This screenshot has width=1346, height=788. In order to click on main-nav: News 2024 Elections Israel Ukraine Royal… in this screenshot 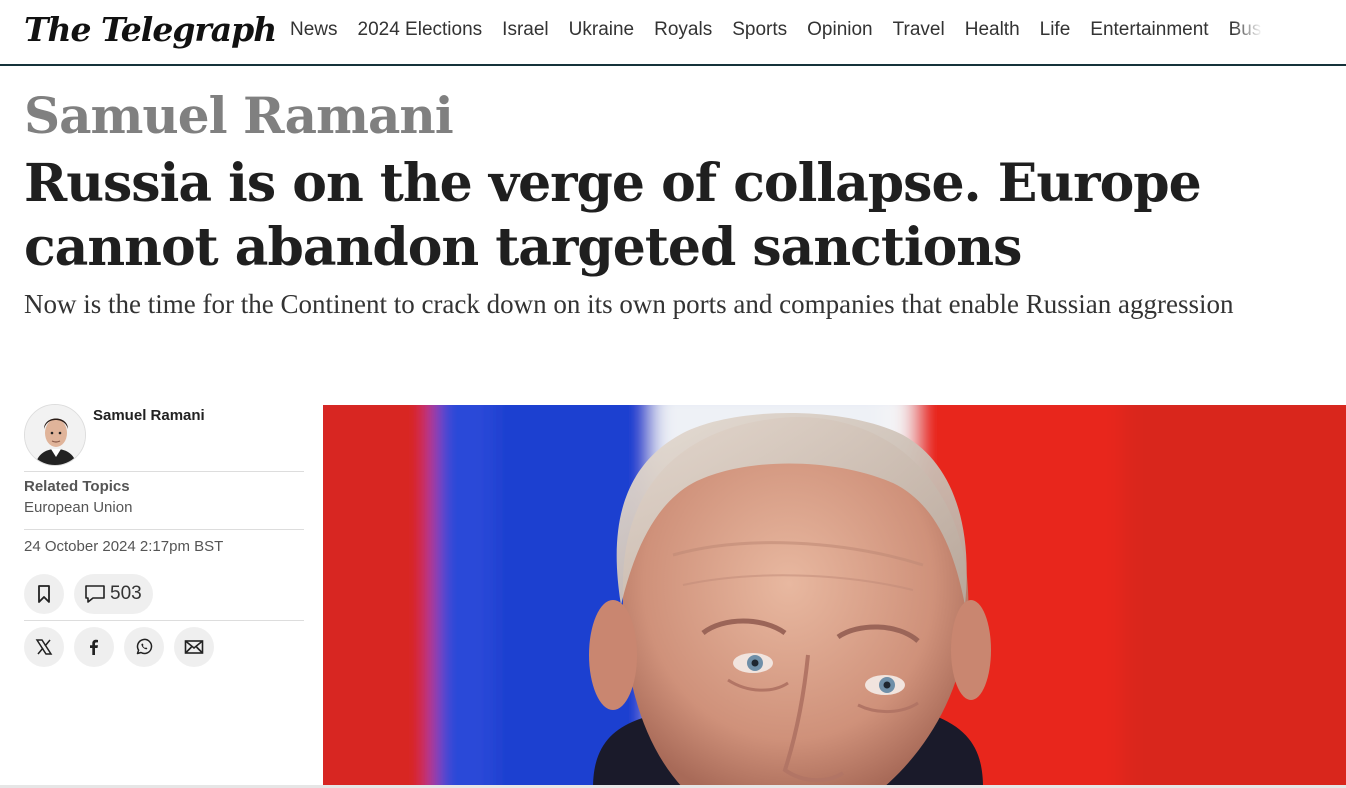, I will do `click(778, 30)`.